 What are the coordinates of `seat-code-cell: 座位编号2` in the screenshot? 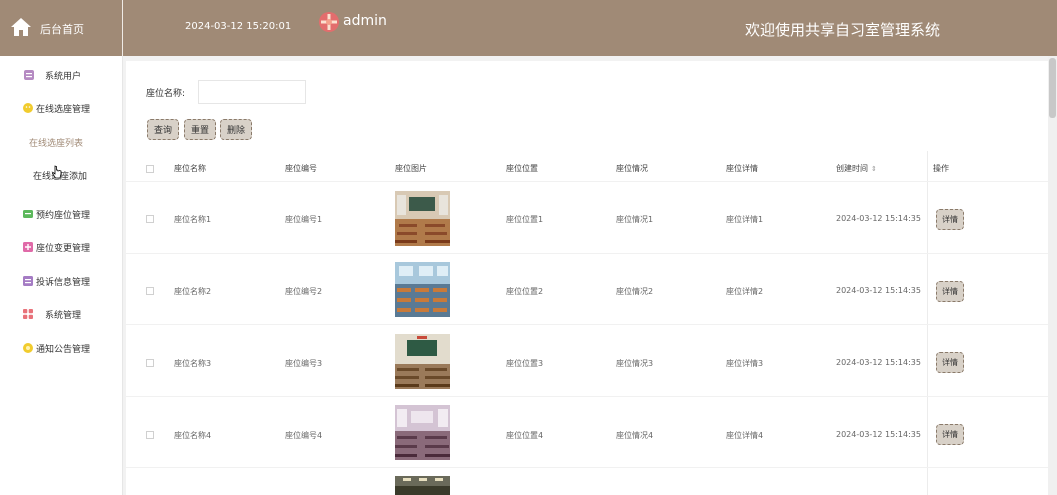 It's located at (304, 291).